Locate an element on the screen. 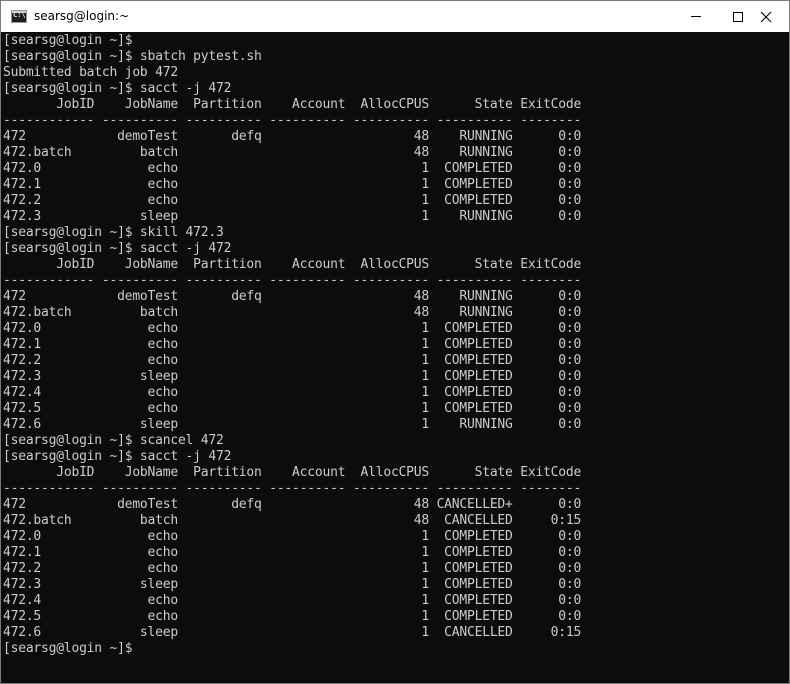 The height and width of the screenshot is (684, 790). console-line: [searsg@login ~]$ skill 472.3 is located at coordinates (113, 232).